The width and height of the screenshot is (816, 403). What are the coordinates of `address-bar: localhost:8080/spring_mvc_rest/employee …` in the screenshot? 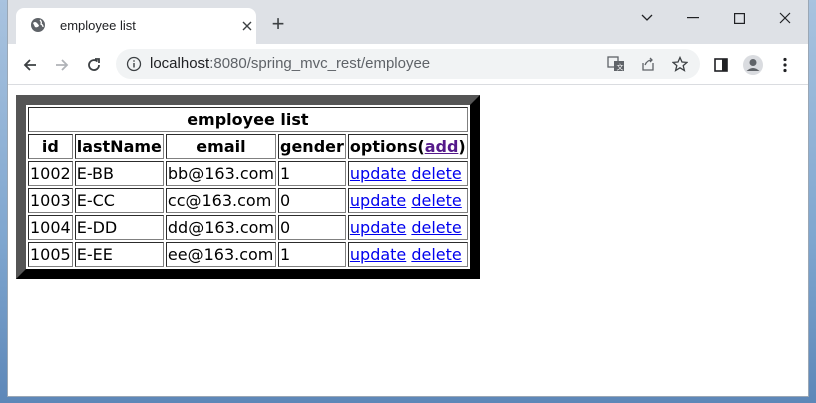 It's located at (408, 64).